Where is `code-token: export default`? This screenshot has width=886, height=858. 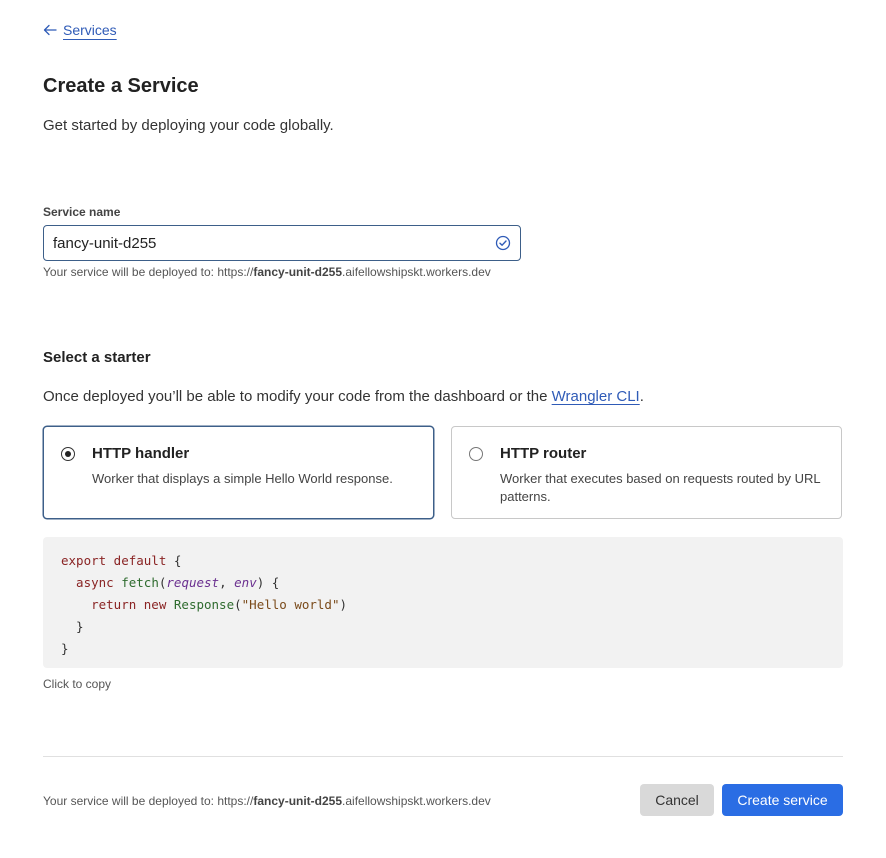 code-token: export default is located at coordinates (117, 560).